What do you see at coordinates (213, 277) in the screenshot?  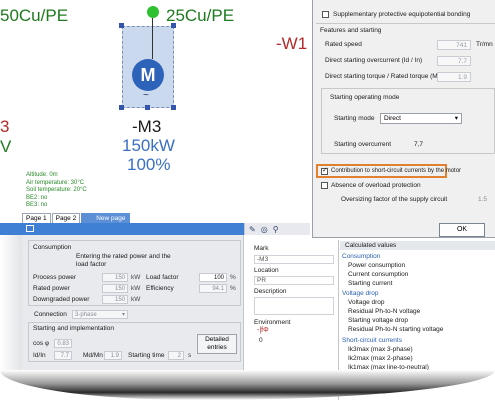 I see `load-factor-field: 100` at bounding box center [213, 277].